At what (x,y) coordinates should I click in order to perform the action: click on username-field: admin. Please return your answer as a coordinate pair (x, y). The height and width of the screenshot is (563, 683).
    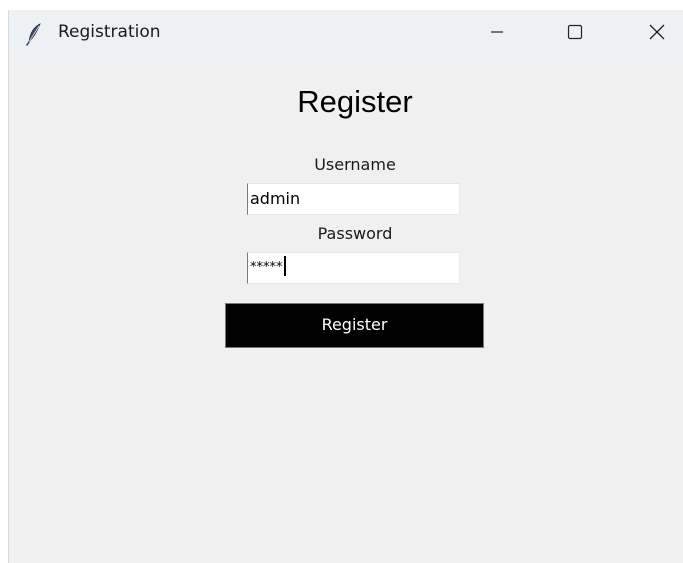
    Looking at the image, I should click on (353, 199).